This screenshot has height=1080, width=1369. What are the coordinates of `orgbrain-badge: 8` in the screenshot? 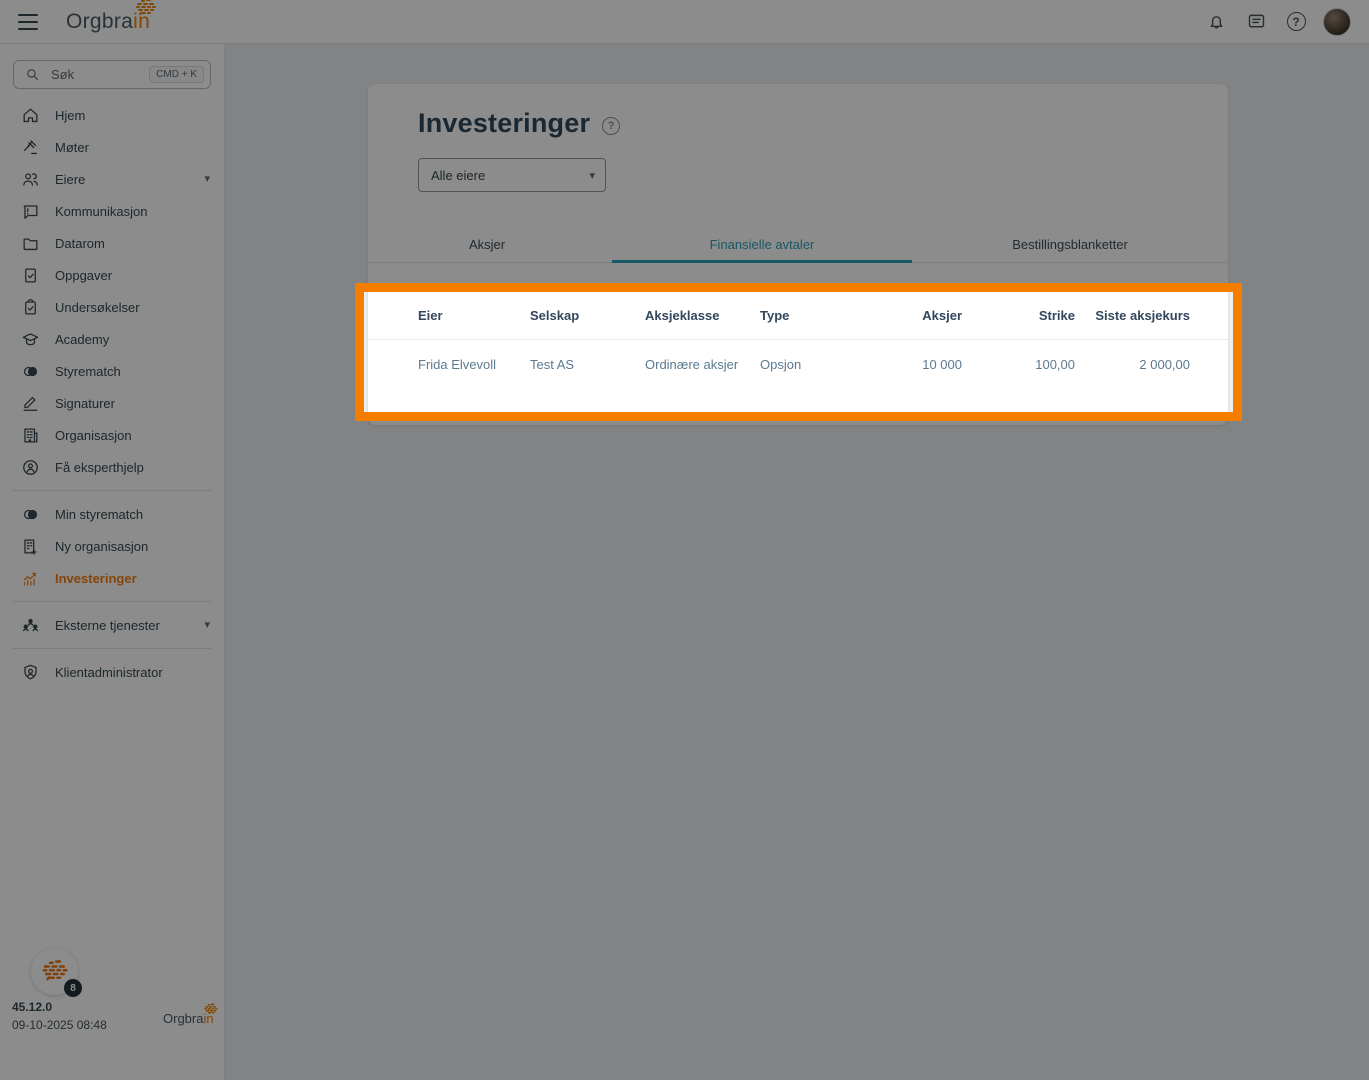 It's located at (56, 972).